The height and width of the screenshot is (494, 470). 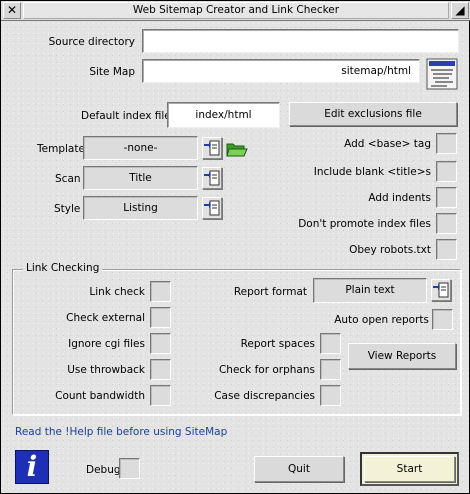 What do you see at coordinates (237, 149) in the screenshot?
I see `open-folder-icon` at bounding box center [237, 149].